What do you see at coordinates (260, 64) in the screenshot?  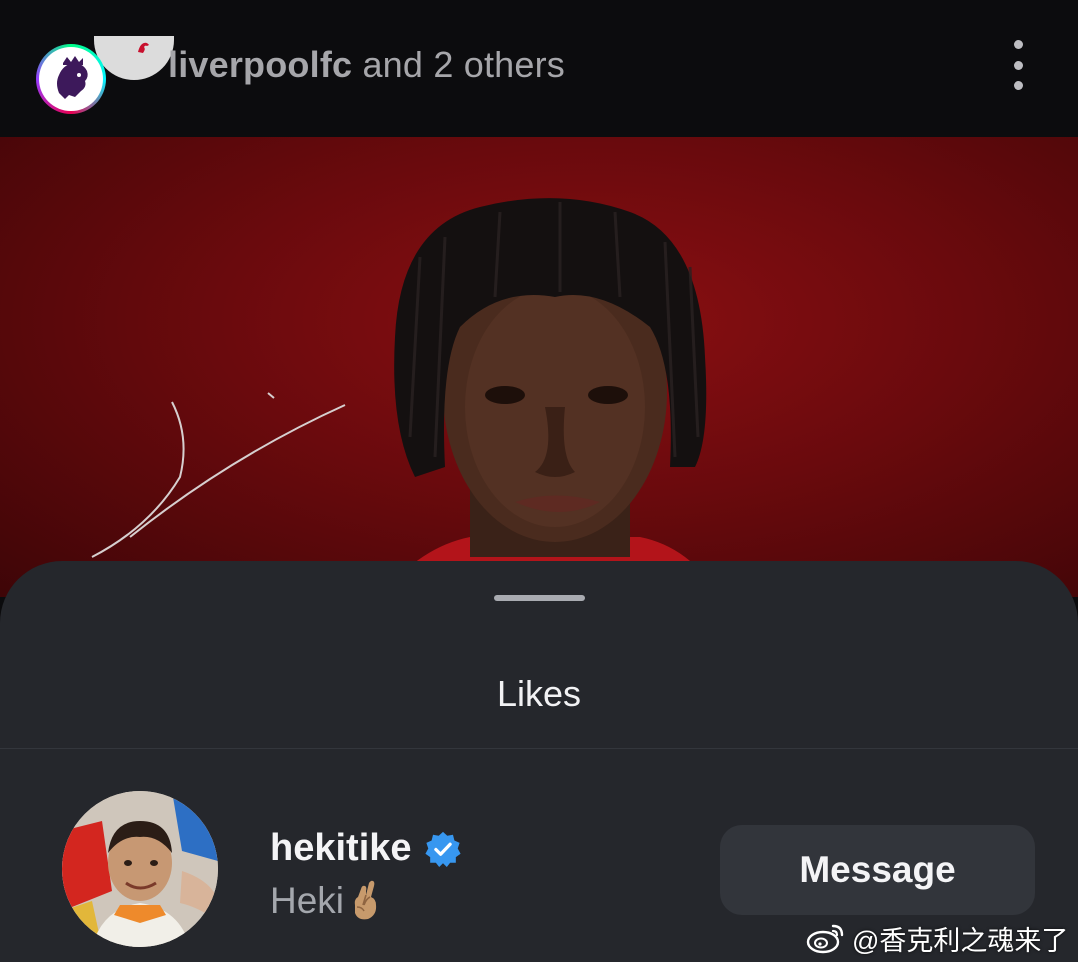 I see `account-name: liverpoolfc` at bounding box center [260, 64].